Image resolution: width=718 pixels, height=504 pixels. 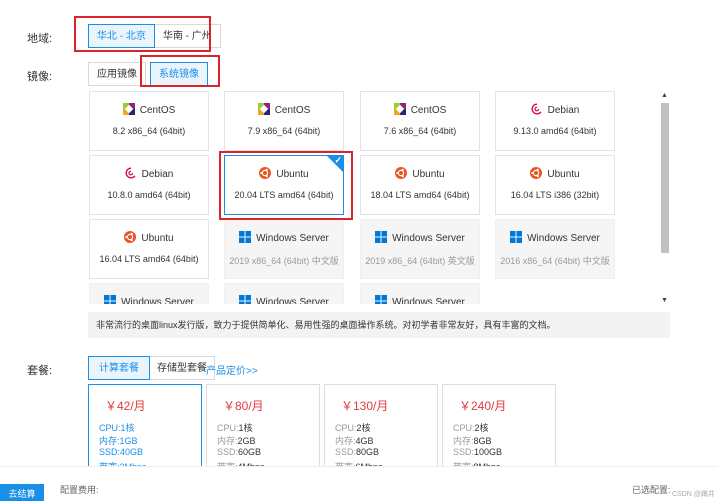 What do you see at coordinates (131, 109) in the screenshot?
I see `centos-icon` at bounding box center [131, 109].